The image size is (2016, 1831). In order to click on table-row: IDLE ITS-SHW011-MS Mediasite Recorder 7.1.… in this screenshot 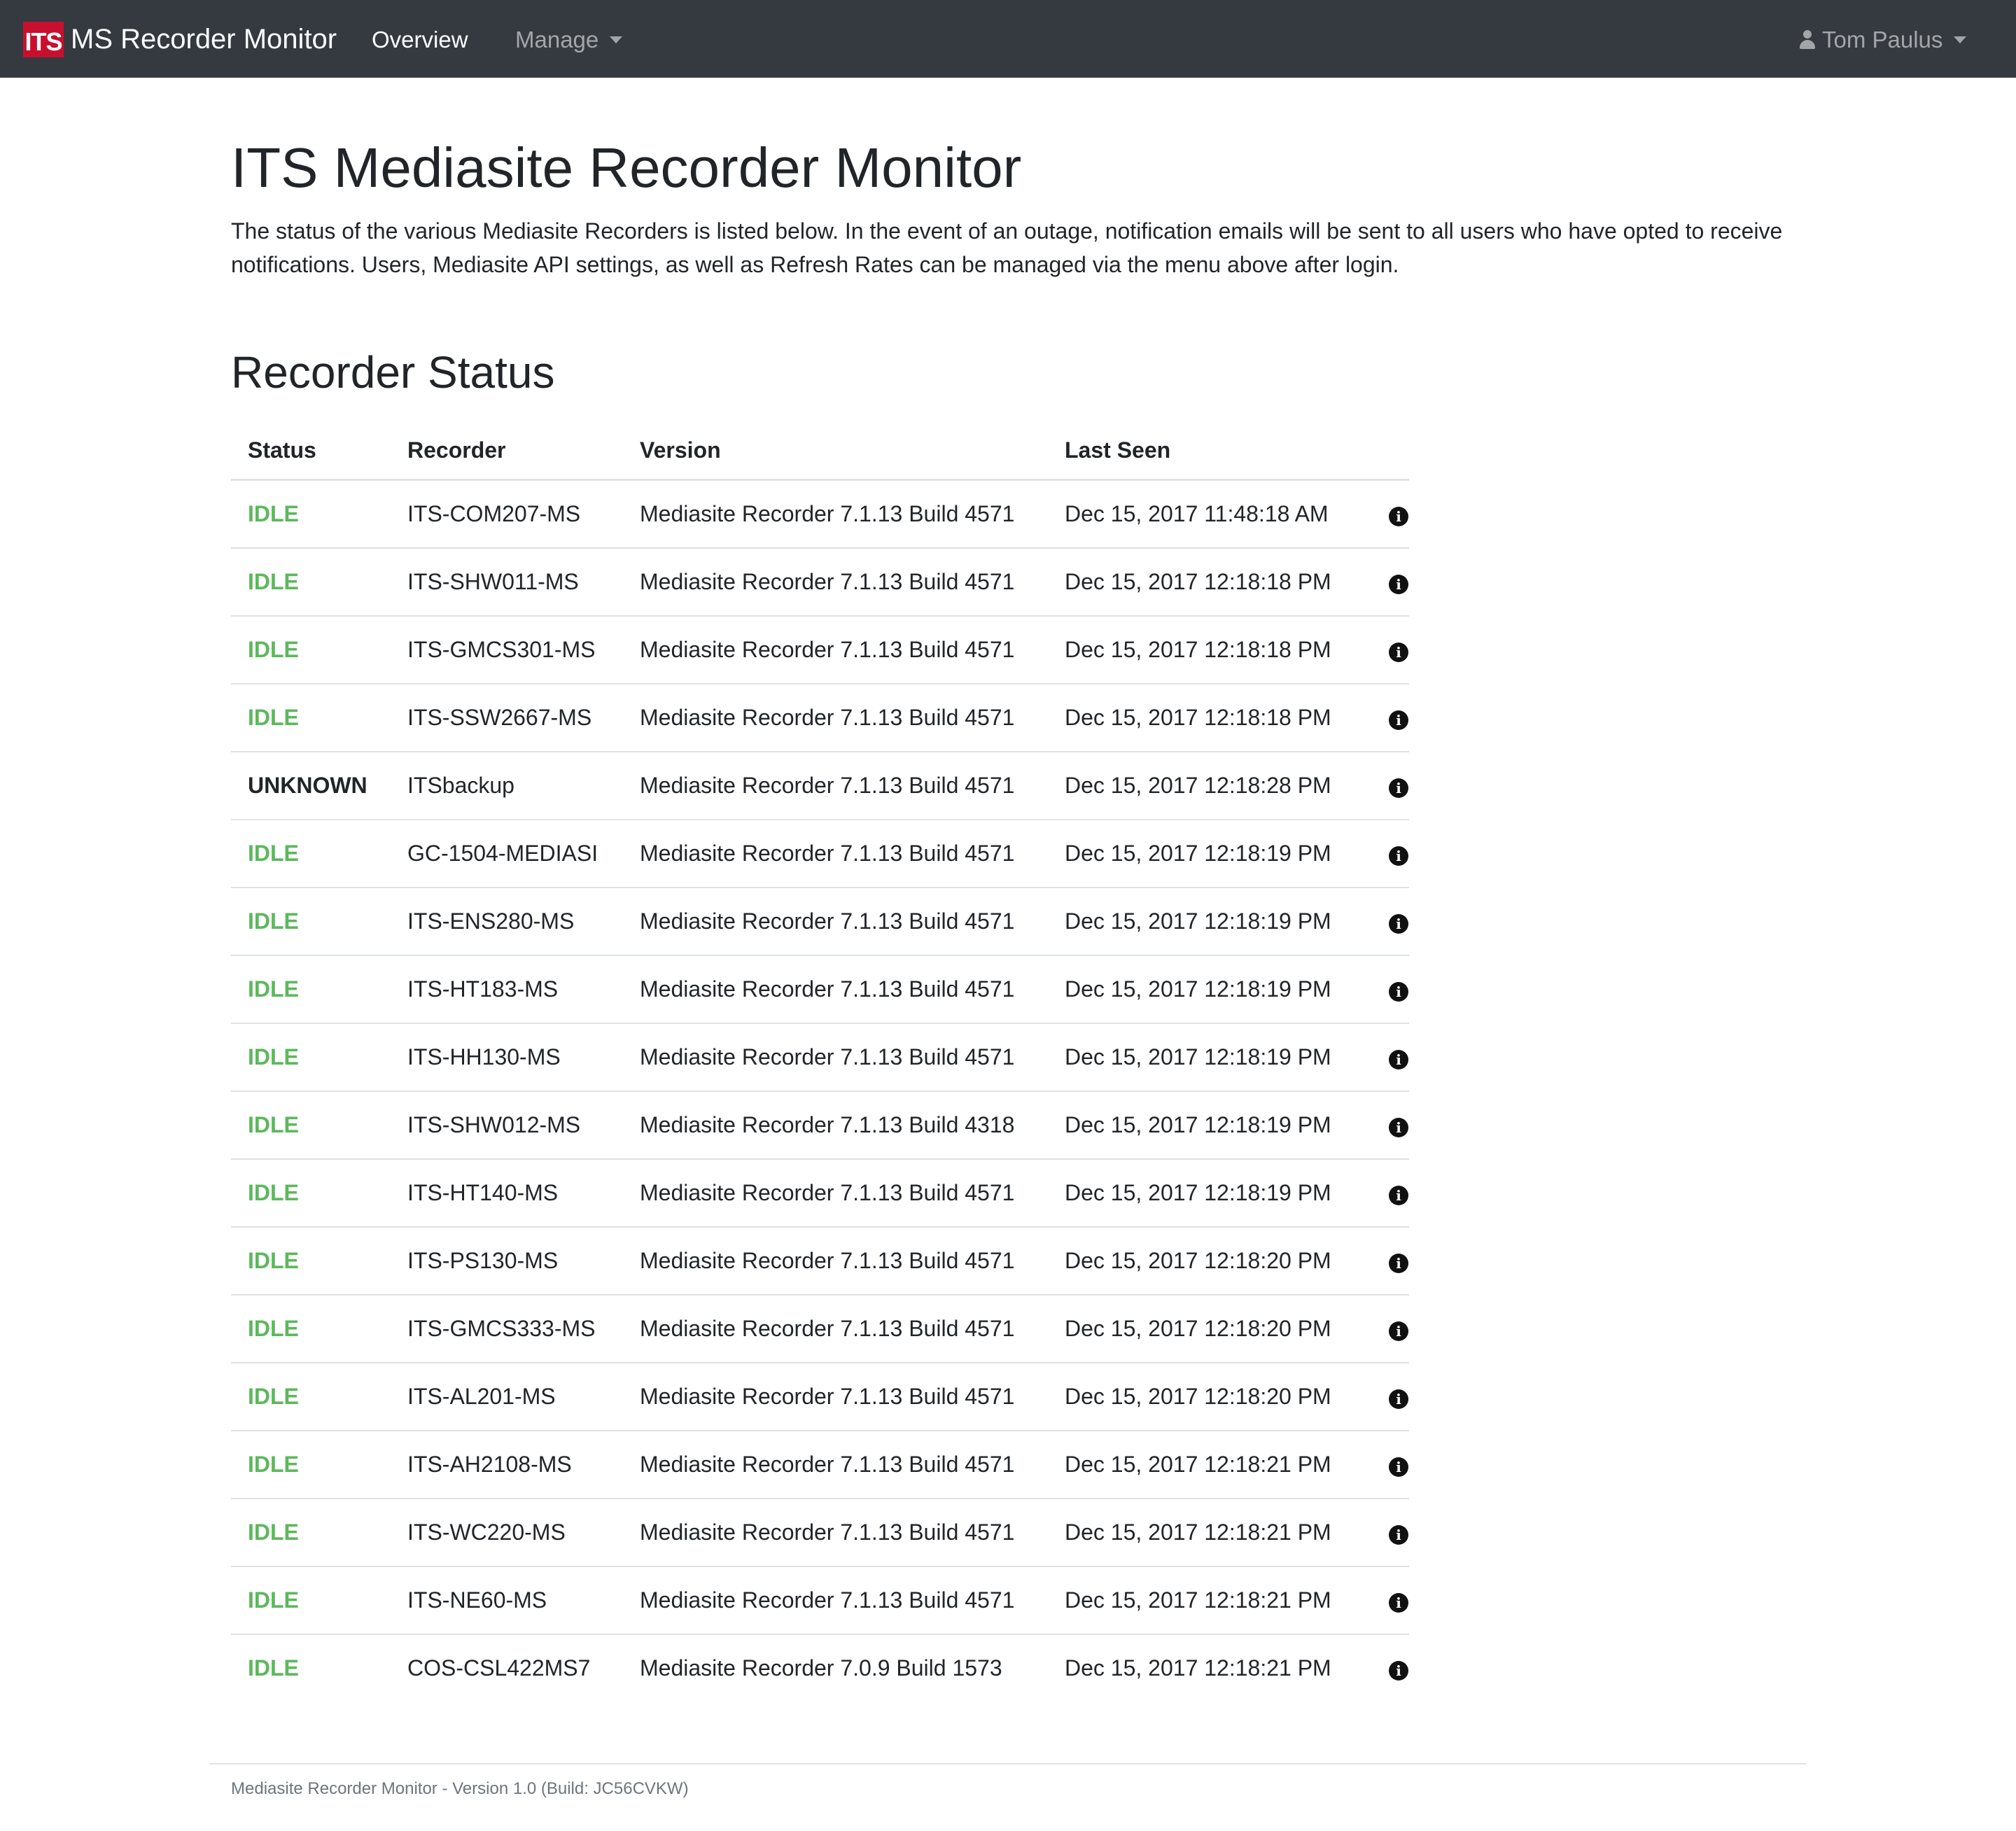, I will do `click(820, 582)`.